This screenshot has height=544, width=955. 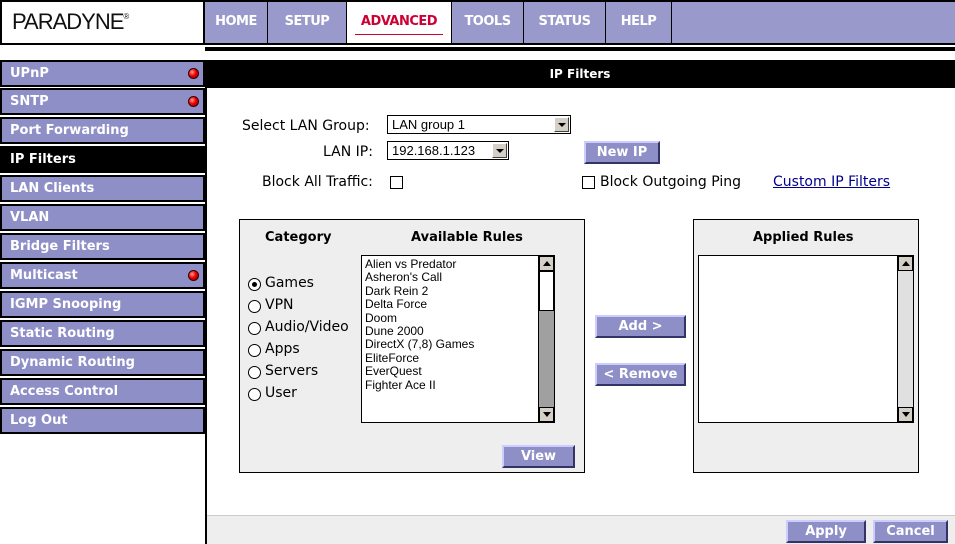 I want to click on applied-rules-panel: Applied Rules, so click(x=806, y=346).